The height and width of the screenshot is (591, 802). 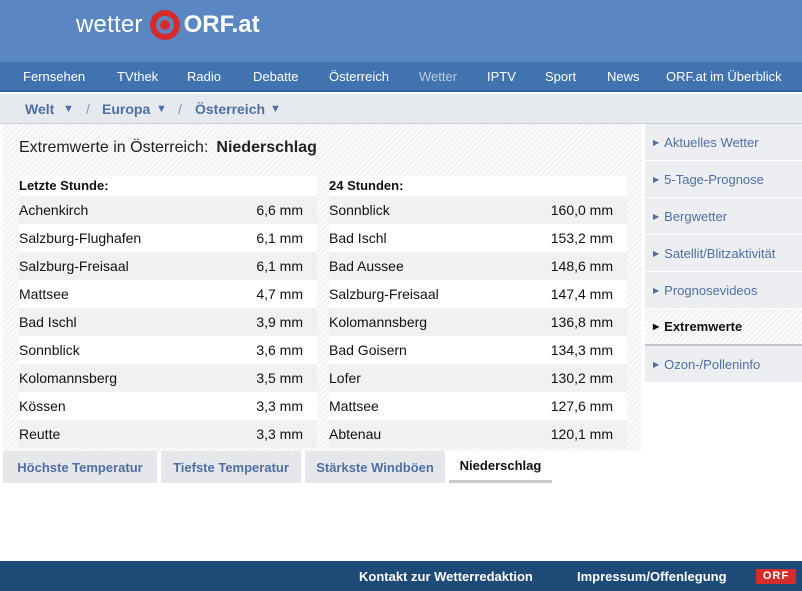 I want to click on page-title: Extremwerte in Österreich: Niederschlag, so click(x=168, y=148).